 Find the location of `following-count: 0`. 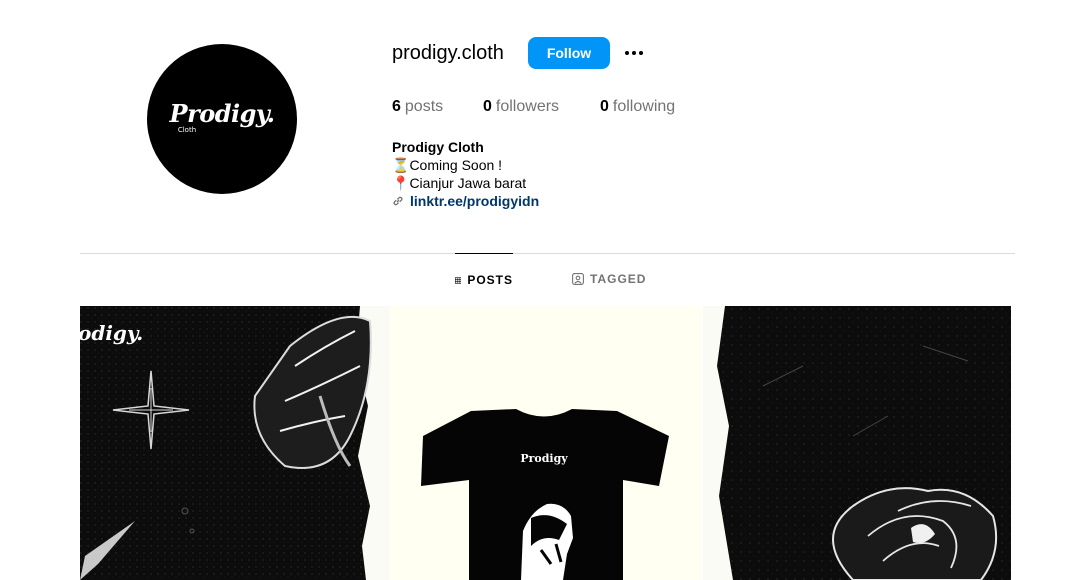

following-count: 0 is located at coordinates (604, 106).